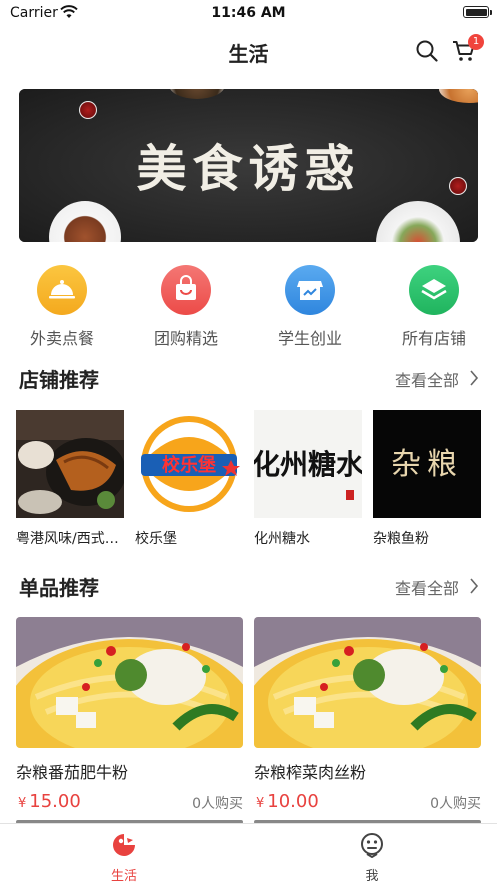 This screenshot has height=884, width=497. What do you see at coordinates (248, 379) in the screenshot?
I see `stores-section-header: 店铺推荐 查看全部` at bounding box center [248, 379].